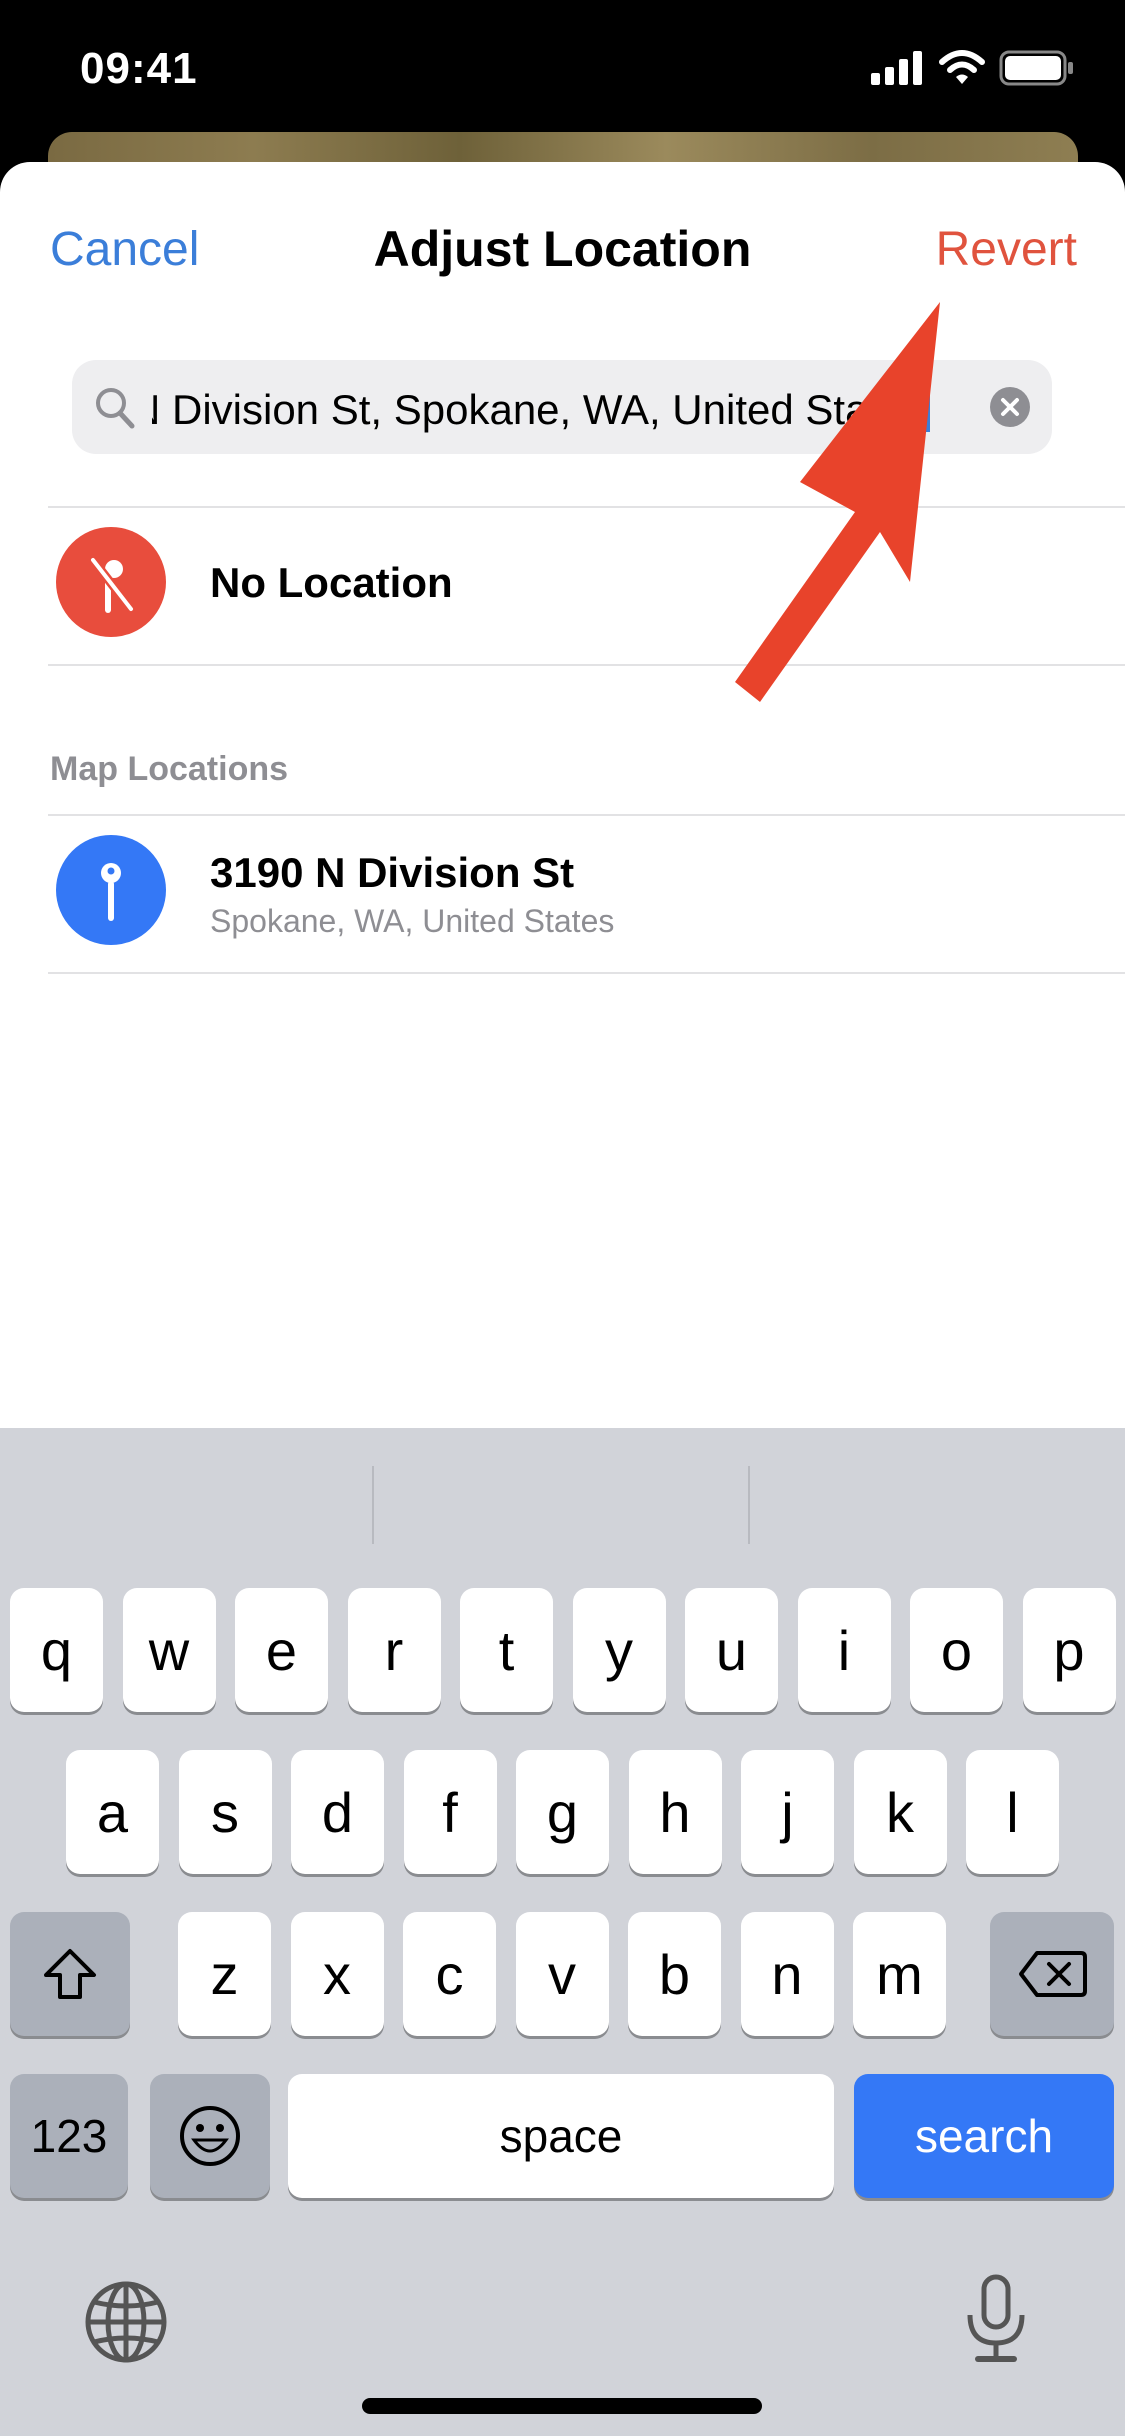 Image resolution: width=1125 pixels, height=2436 pixels. Describe the element at coordinates (225, 1812) in the screenshot. I see `key-s: s` at that location.